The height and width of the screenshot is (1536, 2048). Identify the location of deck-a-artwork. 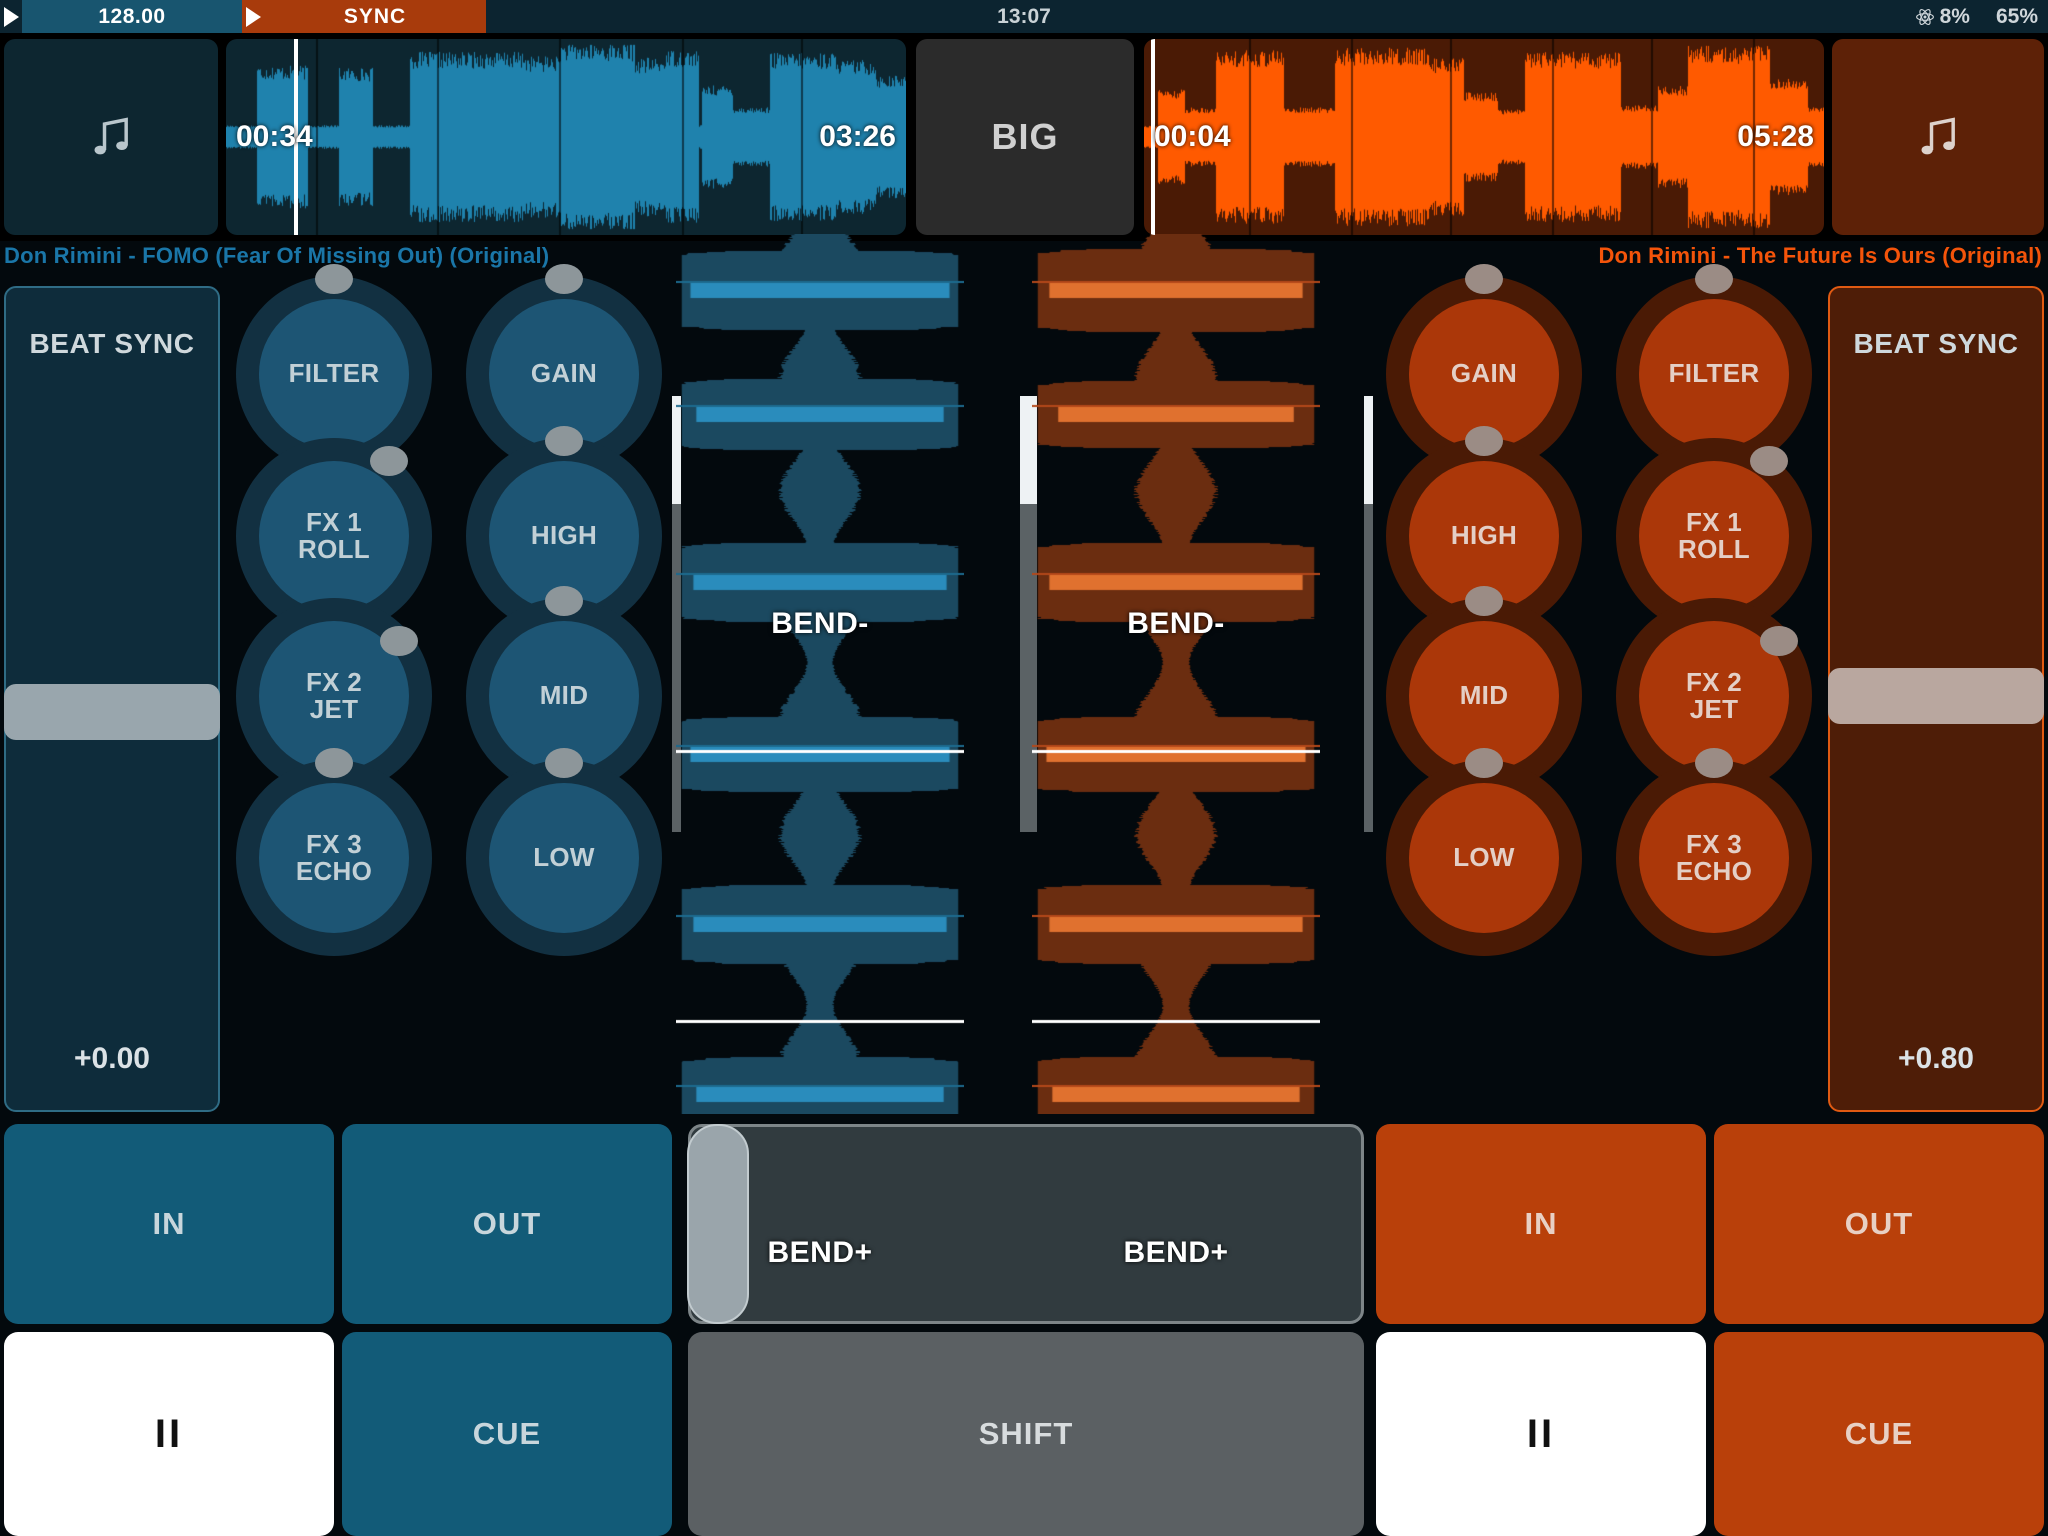
(111, 137).